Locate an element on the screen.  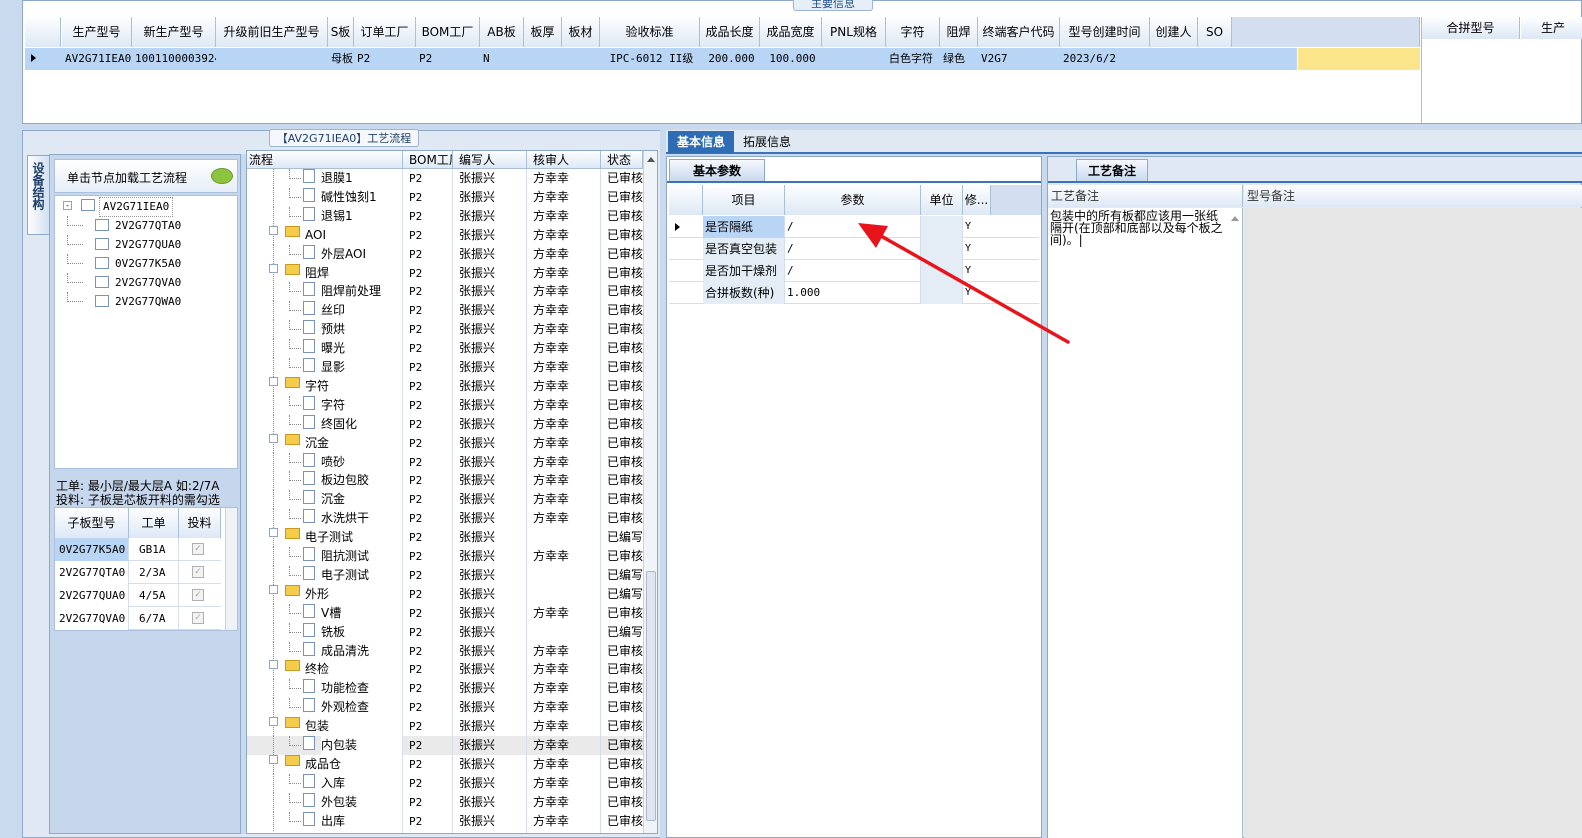
flow-row: 板边包胶 P2 张振兴 方幸幸 已审核 is located at coordinates (445, 481).